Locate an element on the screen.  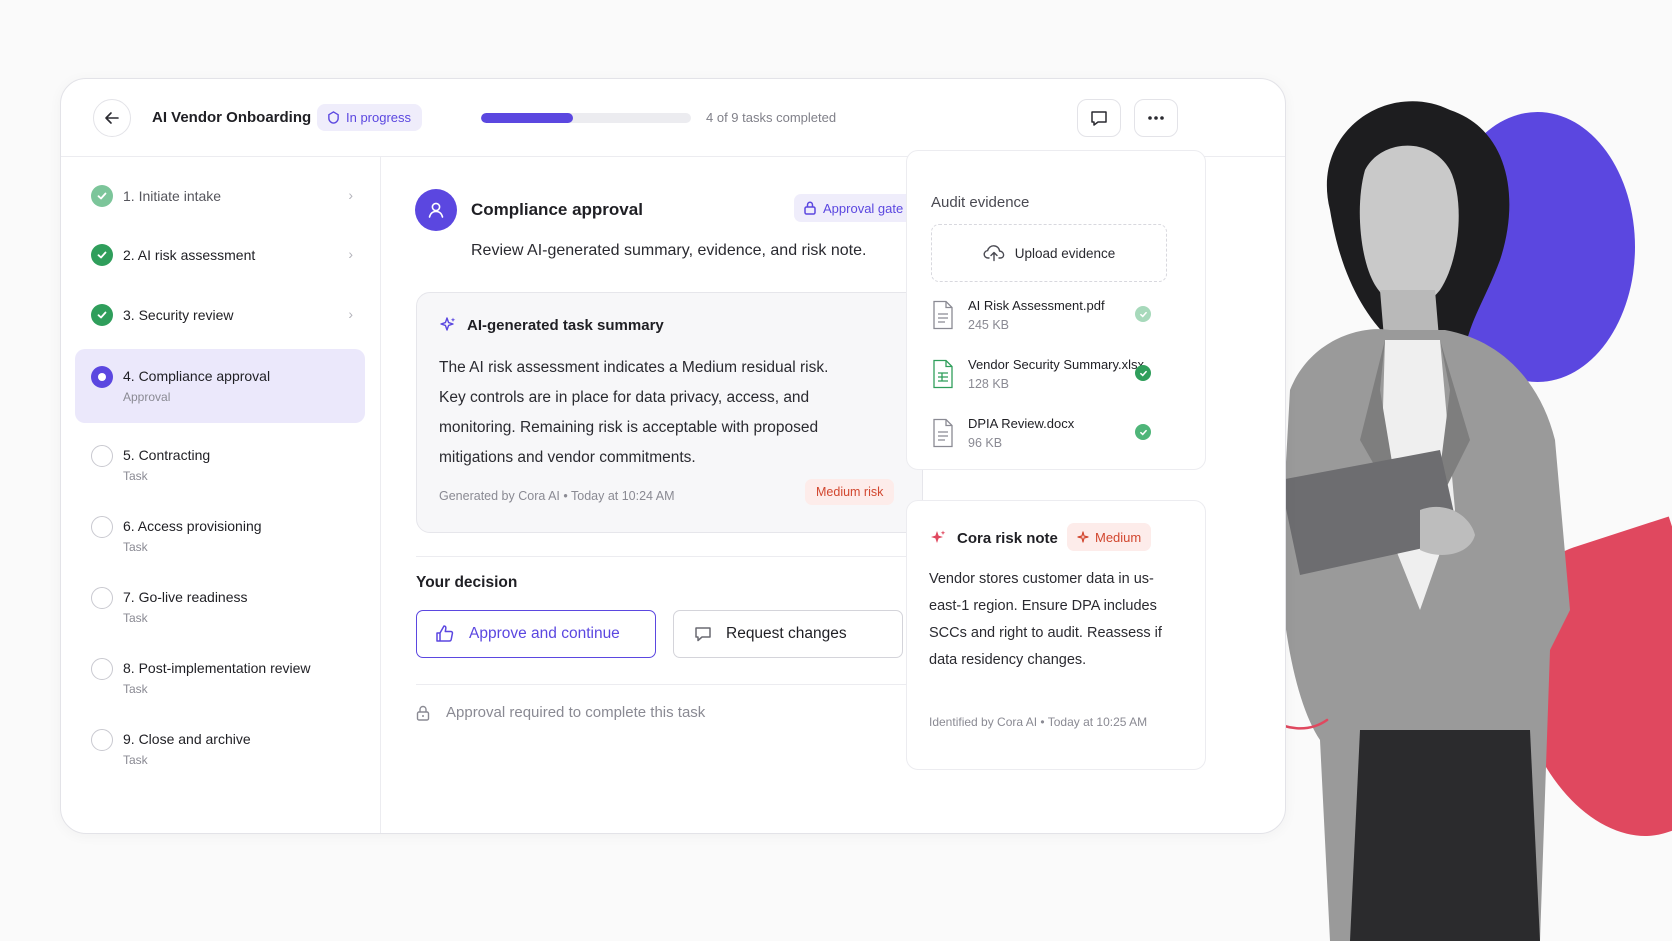
step-title: 8. Post-implementation review is located at coordinates (217, 668).